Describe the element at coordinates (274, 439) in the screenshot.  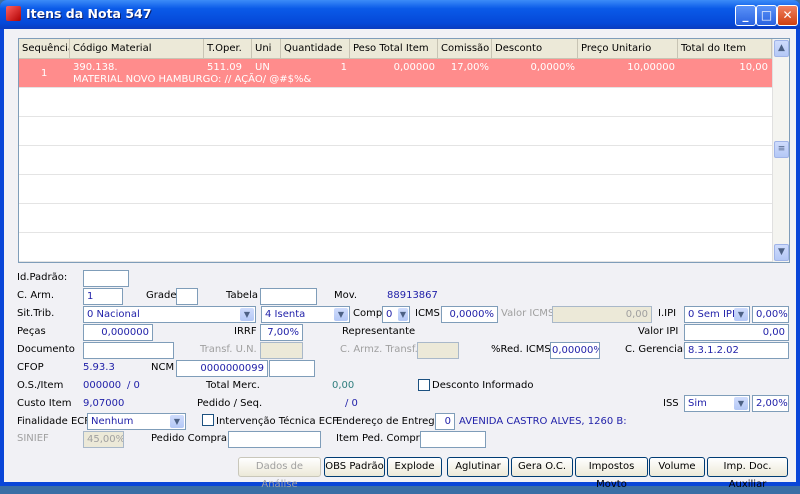
I see `pedido-compra-input` at that location.